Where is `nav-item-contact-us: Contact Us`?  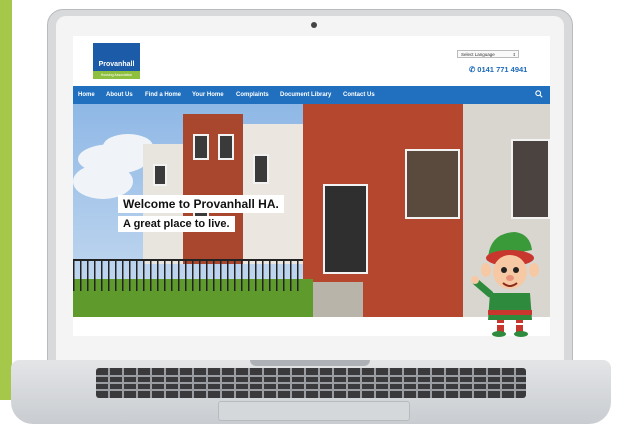 nav-item-contact-us: Contact Us is located at coordinates (359, 95).